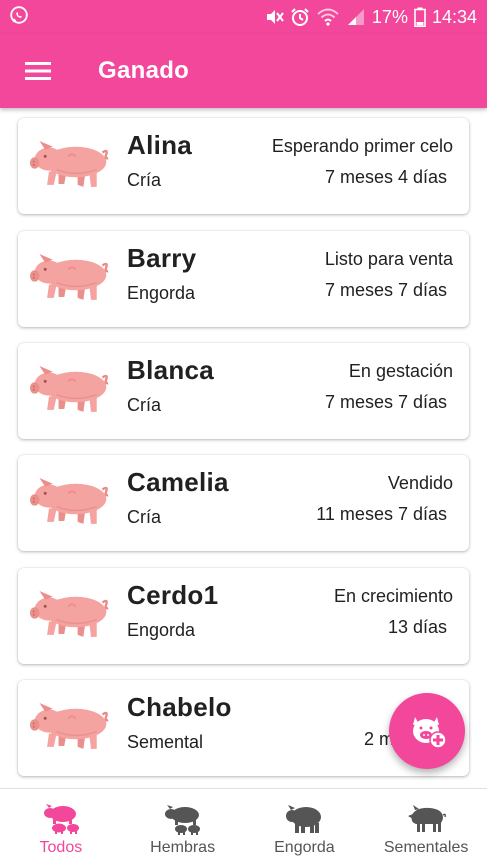 The height and width of the screenshot is (866, 487). I want to click on mute-icon, so click(274, 17).